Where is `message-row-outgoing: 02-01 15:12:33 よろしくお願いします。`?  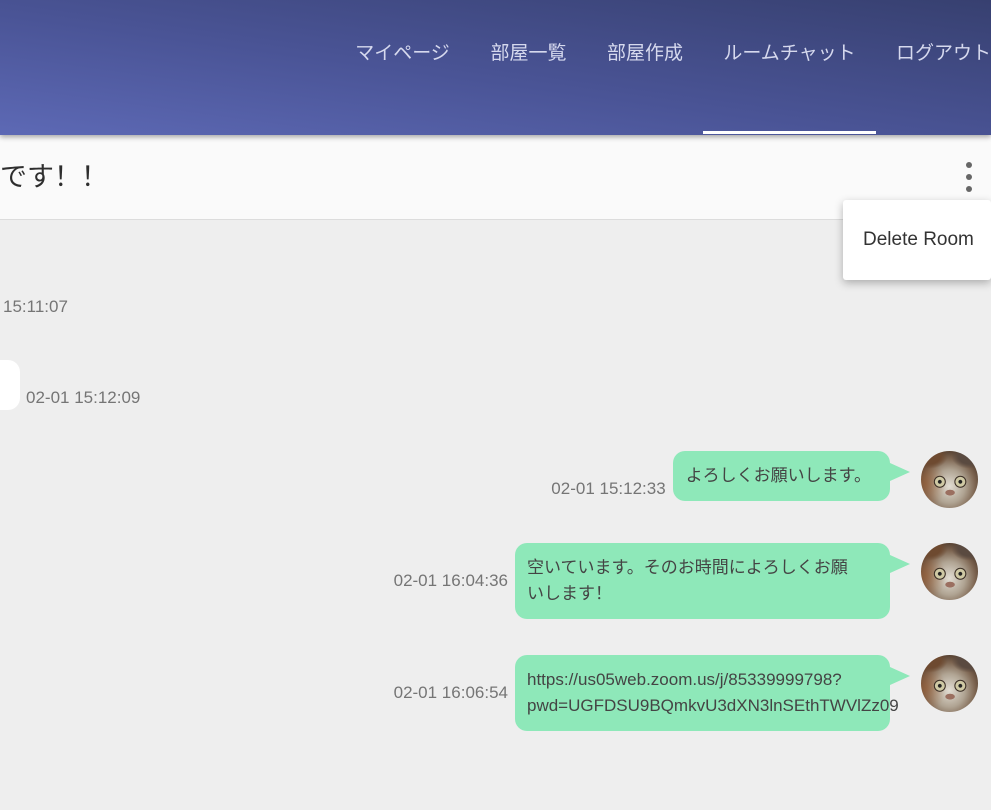
message-row-outgoing: 02-01 15:12:33 よろしくお願いします。 is located at coordinates (764, 479).